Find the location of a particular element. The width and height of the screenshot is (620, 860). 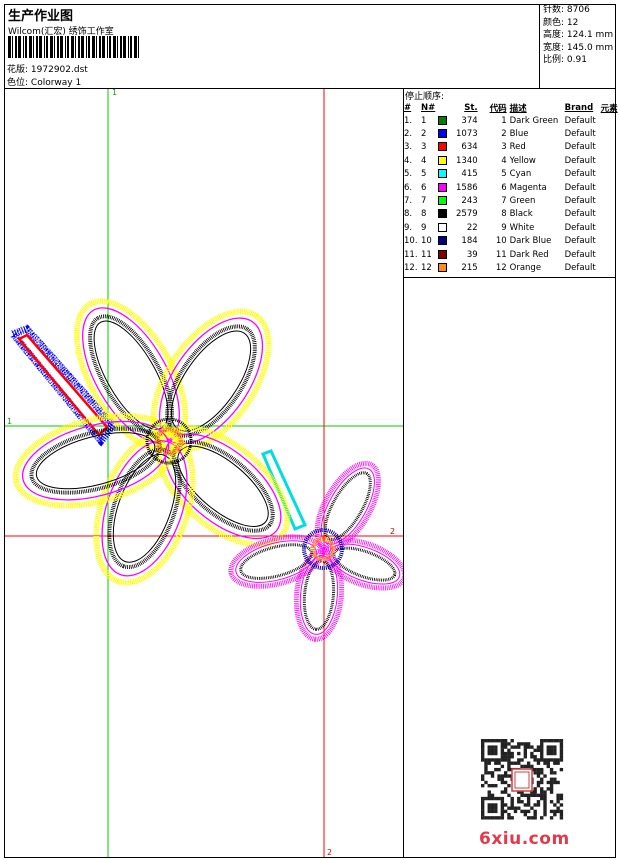

table-header-row: # N# St. 代码 描述 Brand 元素 is located at coordinates (511, 107).